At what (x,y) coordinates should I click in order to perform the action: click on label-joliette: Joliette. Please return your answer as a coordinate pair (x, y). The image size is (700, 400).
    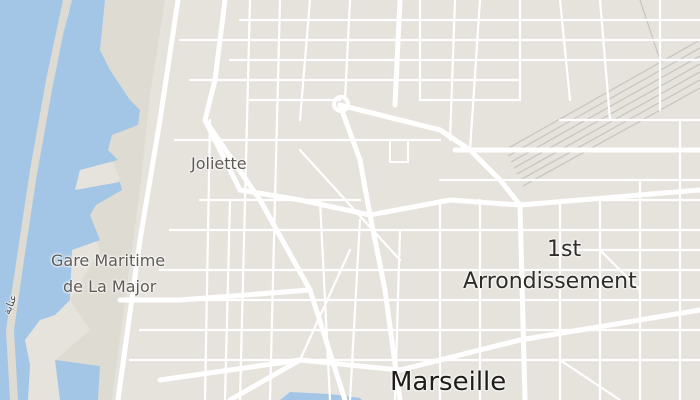
    Looking at the image, I should click on (219, 163).